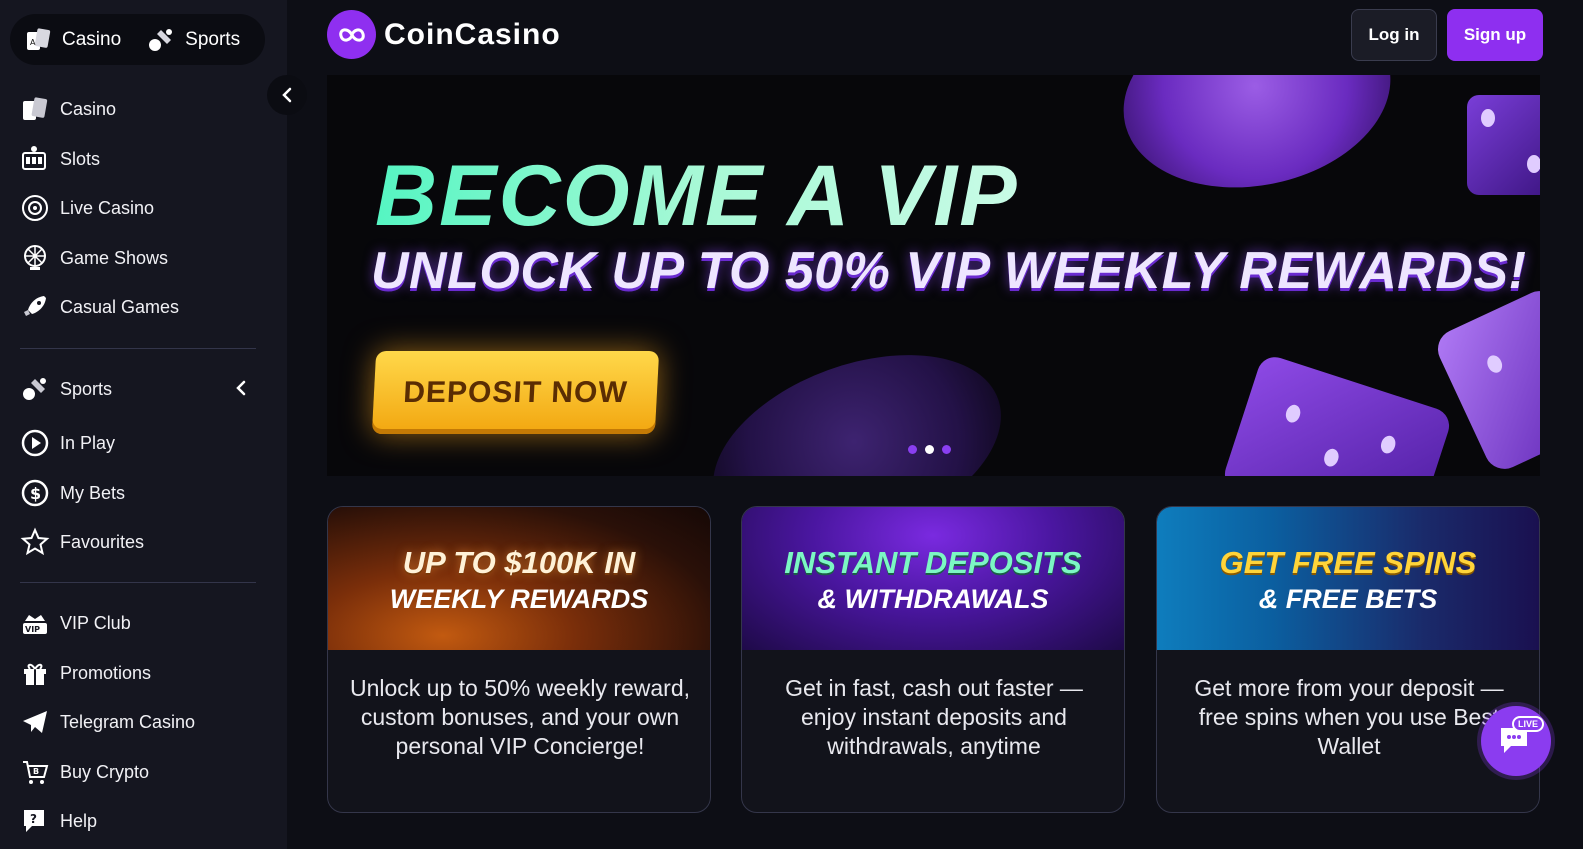  I want to click on sidebar-item-label: Live Casino, so click(107, 207).